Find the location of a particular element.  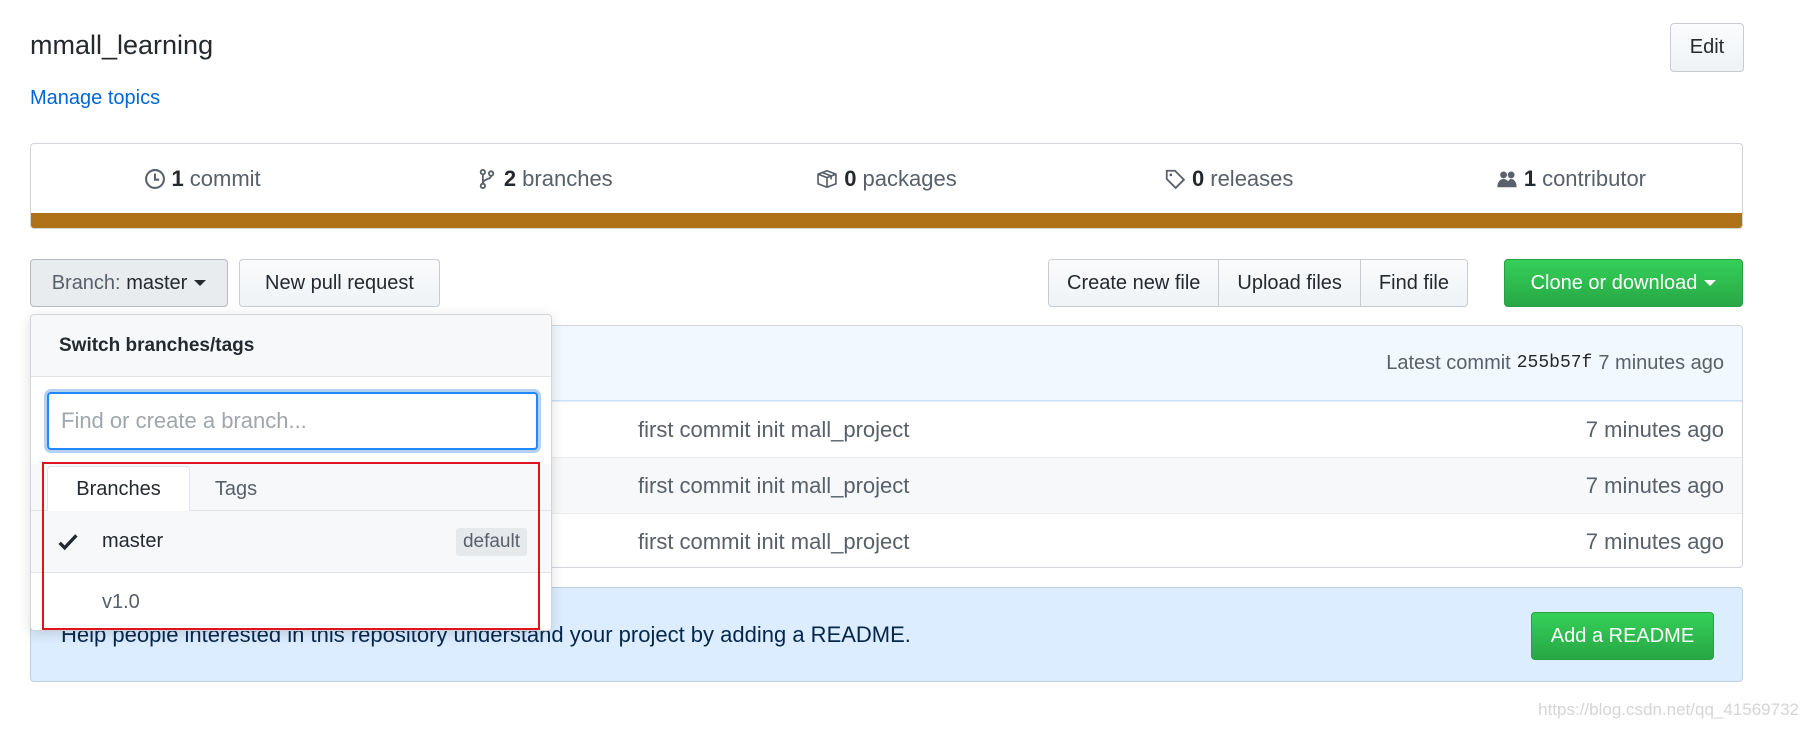

stat-branches: 2 branches is located at coordinates (544, 179).